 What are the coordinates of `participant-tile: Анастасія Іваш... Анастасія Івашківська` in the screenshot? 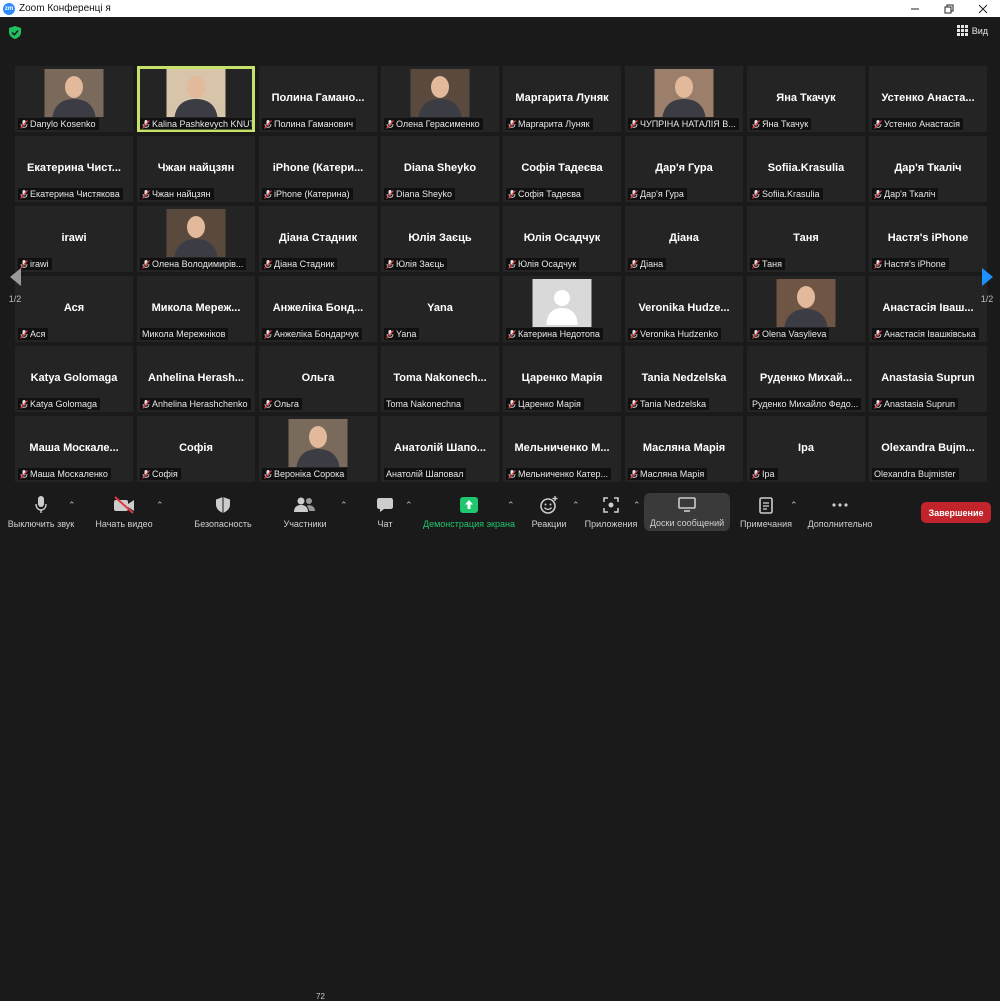 It's located at (928, 309).